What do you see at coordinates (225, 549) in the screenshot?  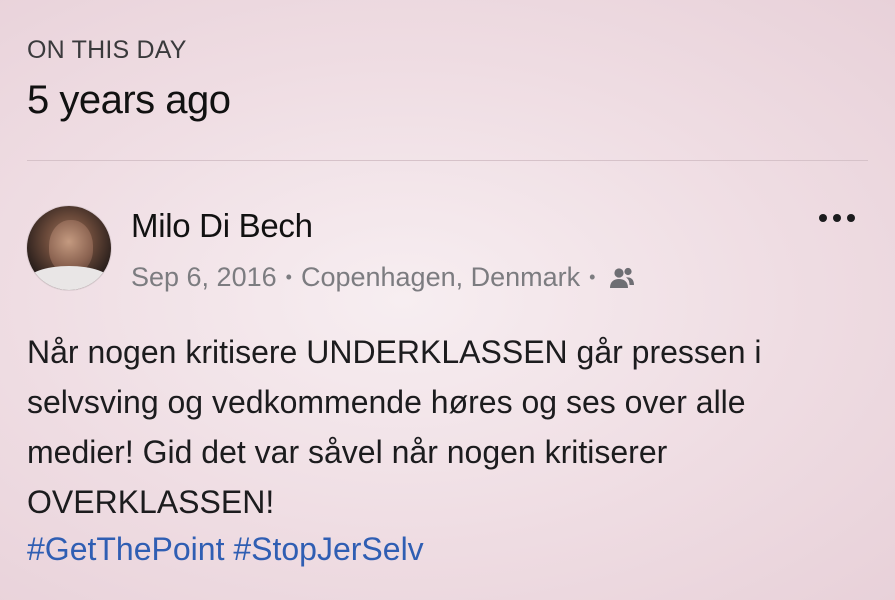 I see `hashtags: #GetThePoint #StopJerSelv` at bounding box center [225, 549].